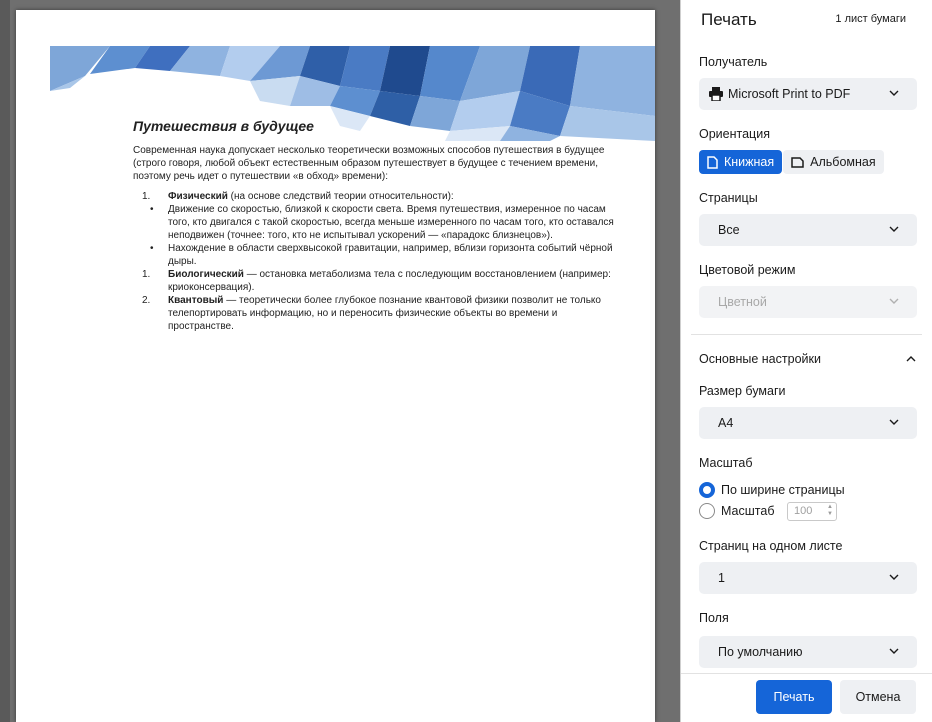 The width and height of the screenshot is (932, 722). What do you see at coordinates (808, 230) in the screenshot?
I see `pages-select: Все` at bounding box center [808, 230].